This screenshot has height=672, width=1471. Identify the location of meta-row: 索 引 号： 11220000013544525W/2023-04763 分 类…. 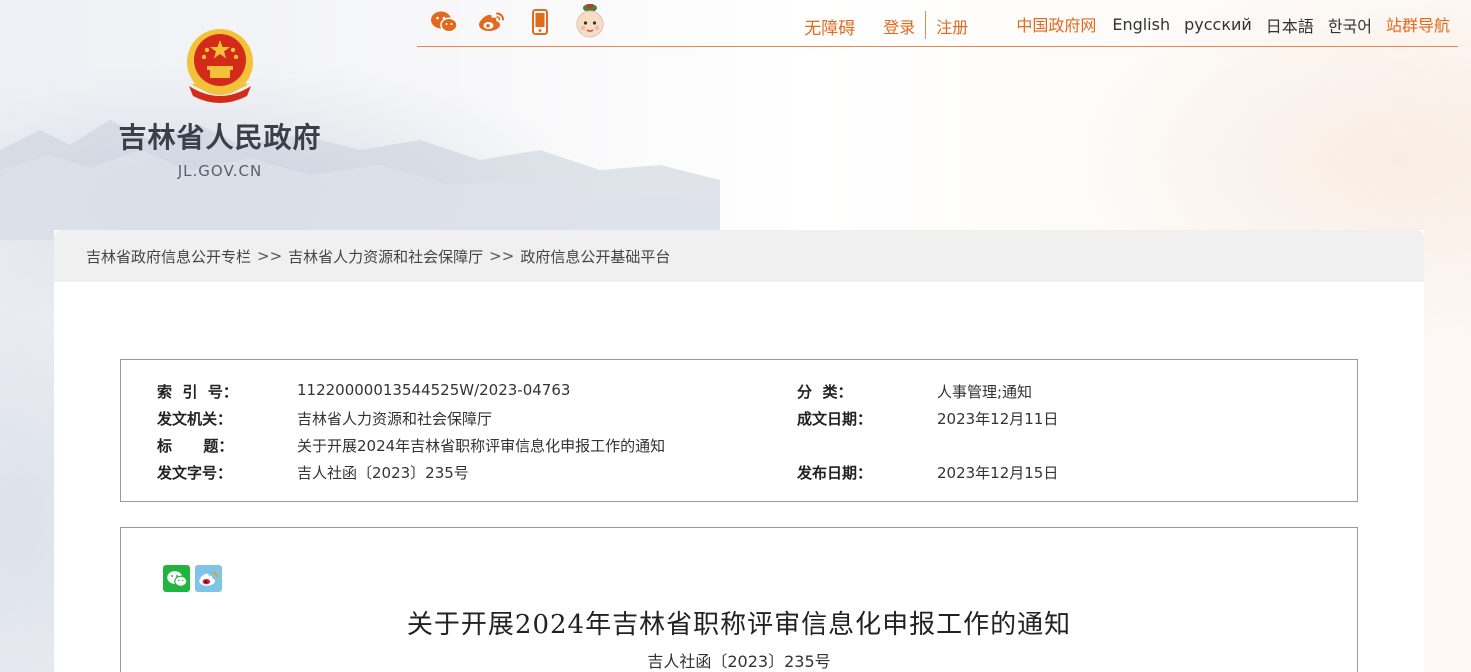
(739, 394).